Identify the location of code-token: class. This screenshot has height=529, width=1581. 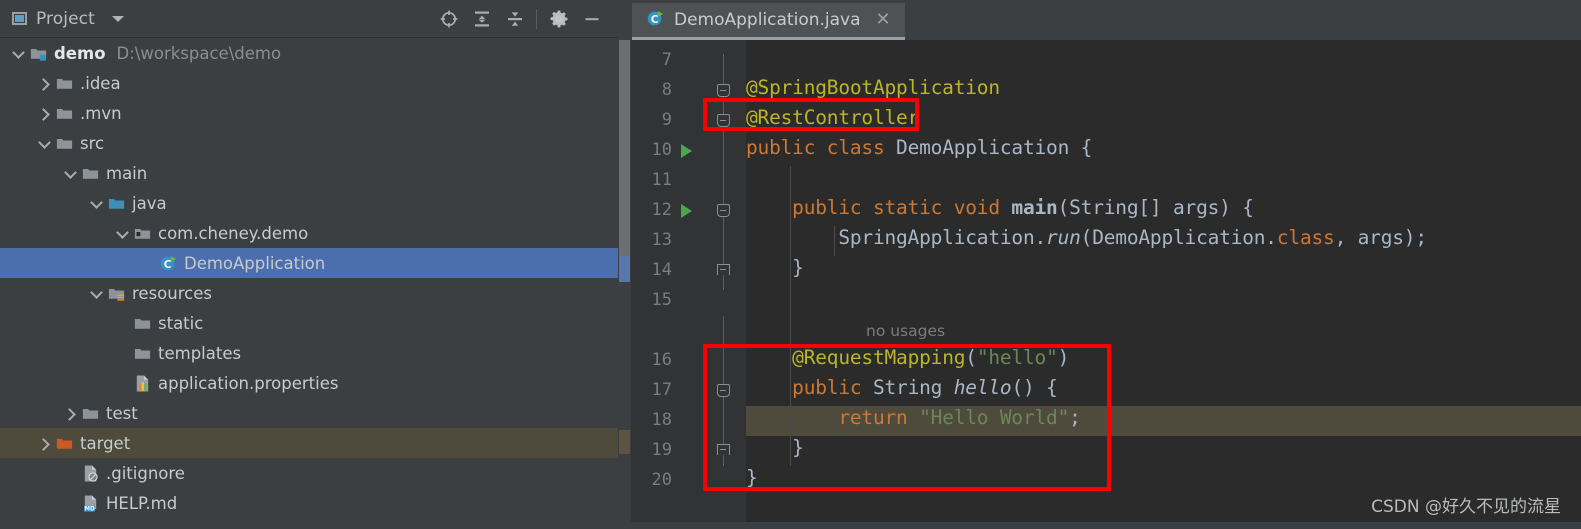
(861, 147).